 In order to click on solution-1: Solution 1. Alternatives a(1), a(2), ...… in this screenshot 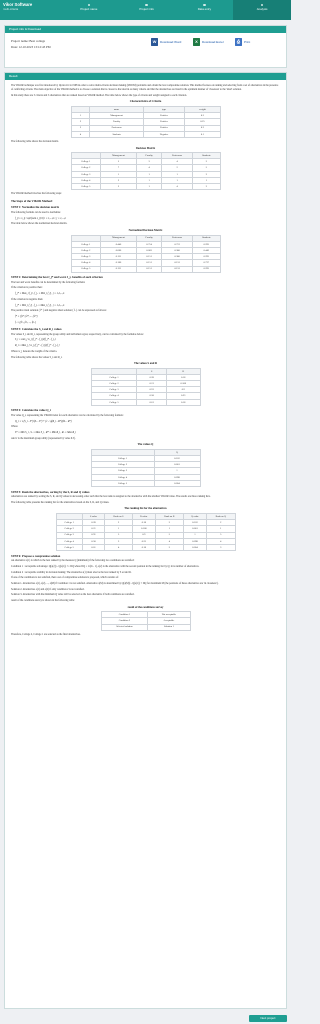, I will do `click(115, 583)`.